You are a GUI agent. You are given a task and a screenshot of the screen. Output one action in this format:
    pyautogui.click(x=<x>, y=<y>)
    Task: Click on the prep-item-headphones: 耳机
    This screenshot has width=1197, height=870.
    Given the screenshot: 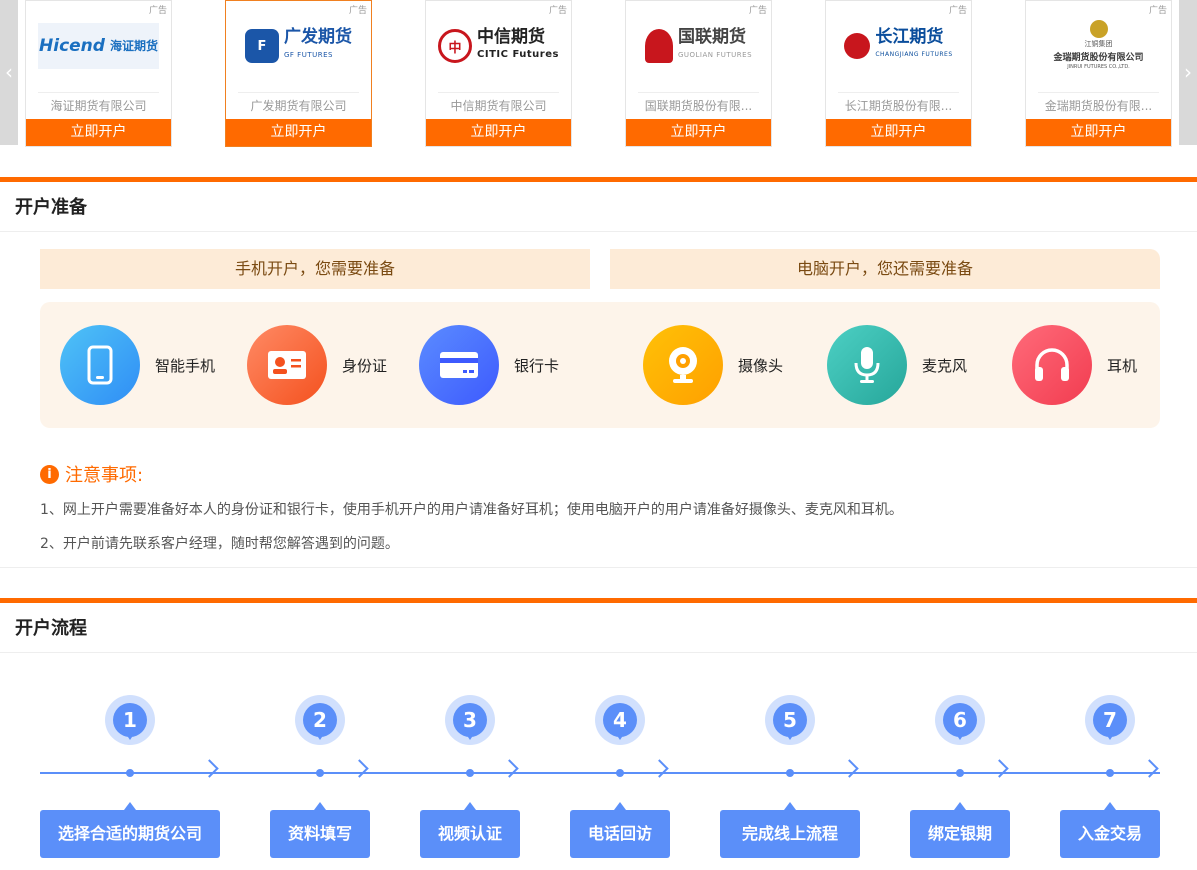 What is the action you would take?
    pyautogui.click(x=1074, y=365)
    